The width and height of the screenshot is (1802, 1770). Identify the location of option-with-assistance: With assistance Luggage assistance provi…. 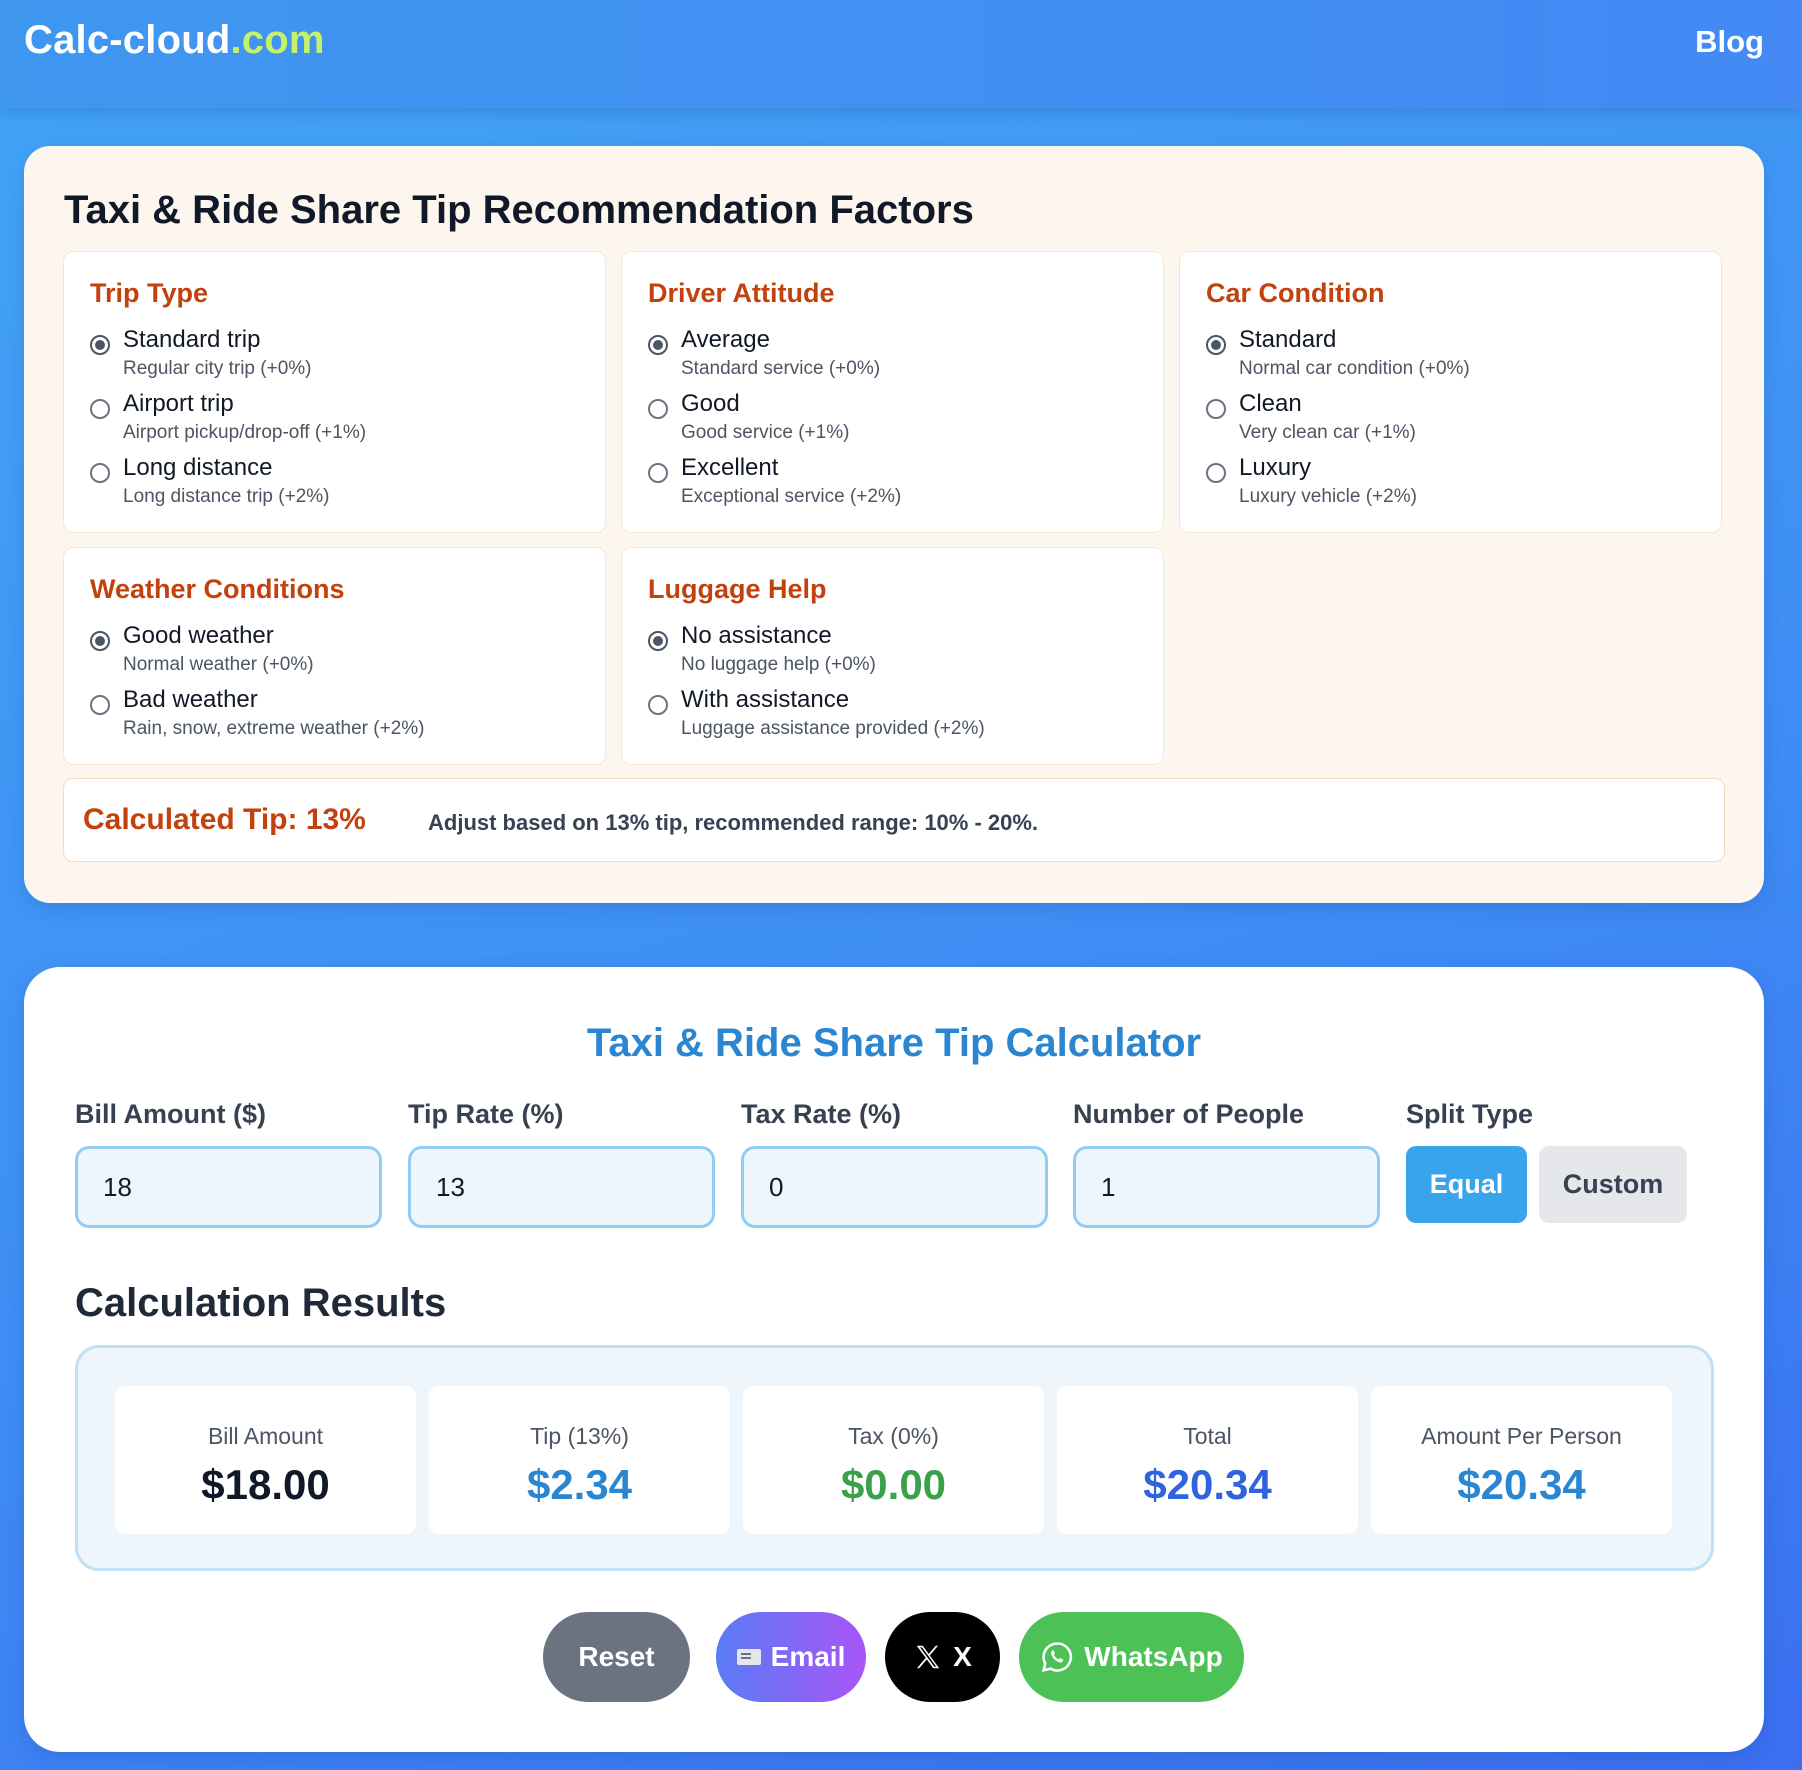
(898, 716).